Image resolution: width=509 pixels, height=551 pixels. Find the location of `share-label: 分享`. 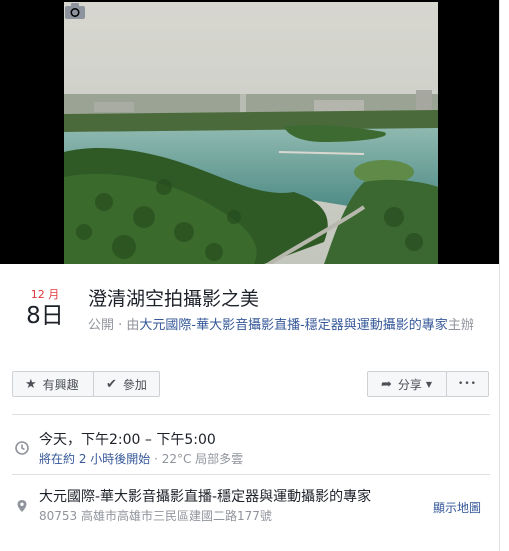

share-label: 分享 is located at coordinates (409, 384).